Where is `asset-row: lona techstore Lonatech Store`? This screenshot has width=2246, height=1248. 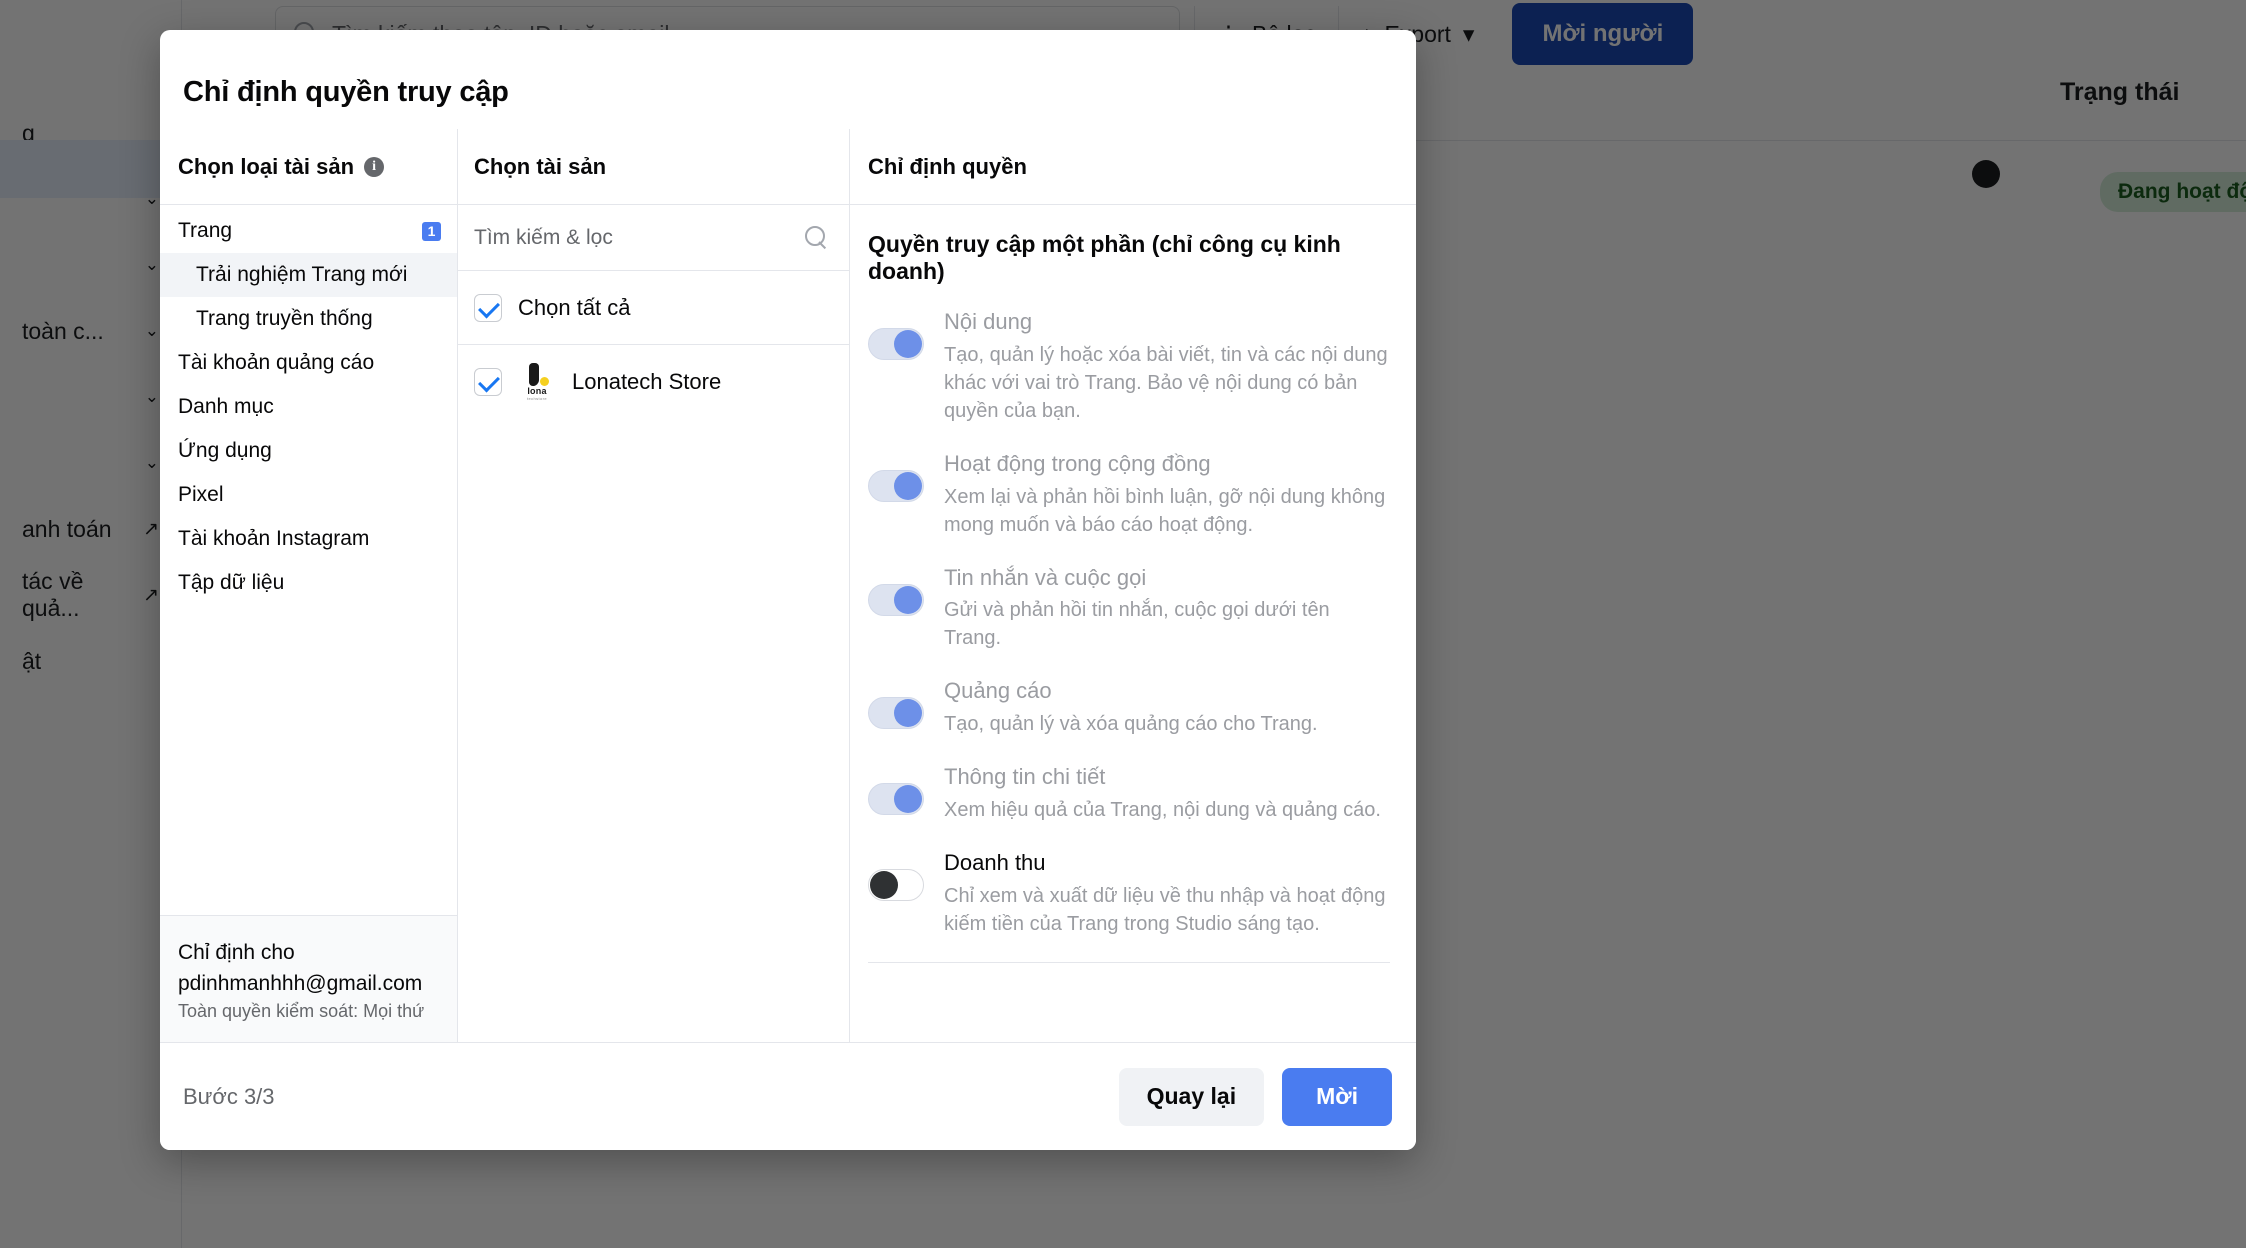 asset-row: lona techstore Lonatech Store is located at coordinates (653, 382).